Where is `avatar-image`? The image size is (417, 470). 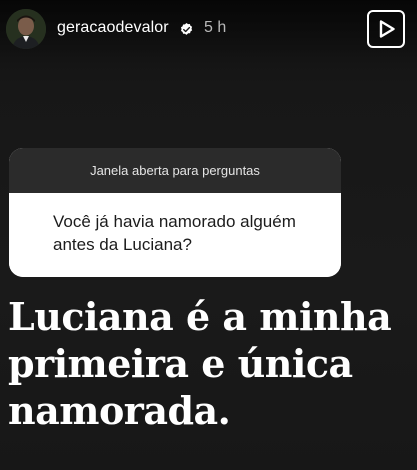
avatar-image is located at coordinates (26, 29).